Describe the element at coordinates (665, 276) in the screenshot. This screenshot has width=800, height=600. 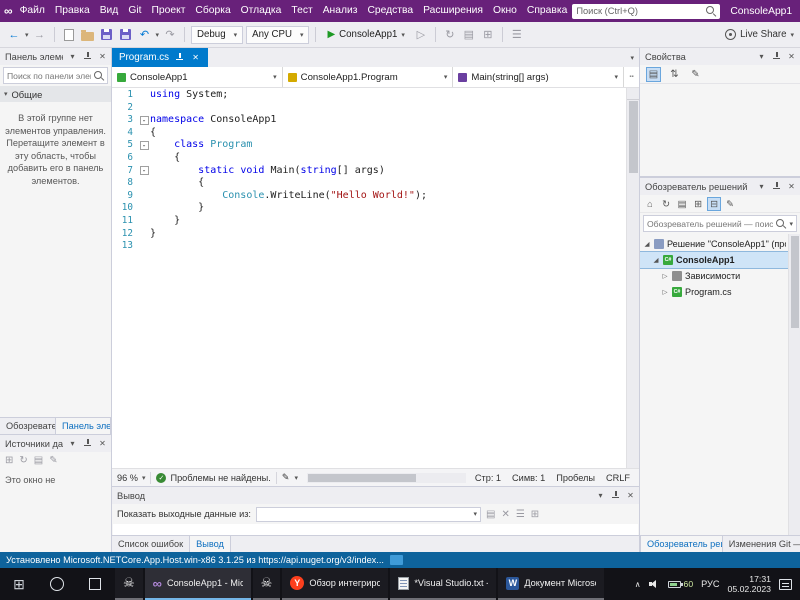
I see `collapsed-icon: ▷` at that location.